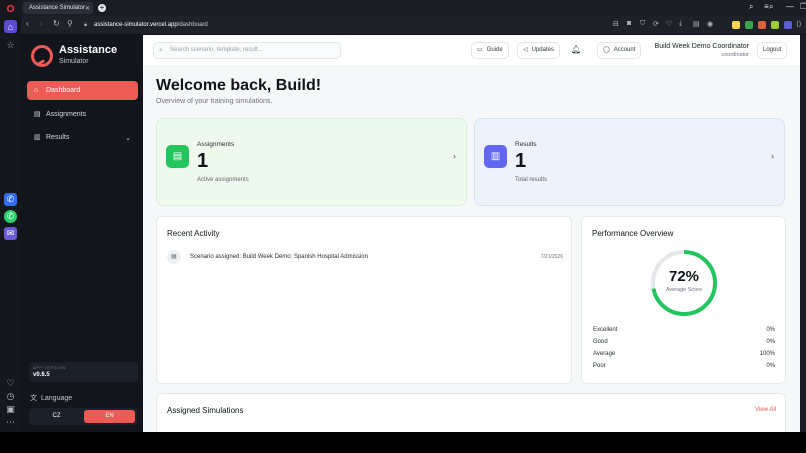 This screenshot has width=806, height=453. I want to click on score-value: 72%, so click(684, 276).